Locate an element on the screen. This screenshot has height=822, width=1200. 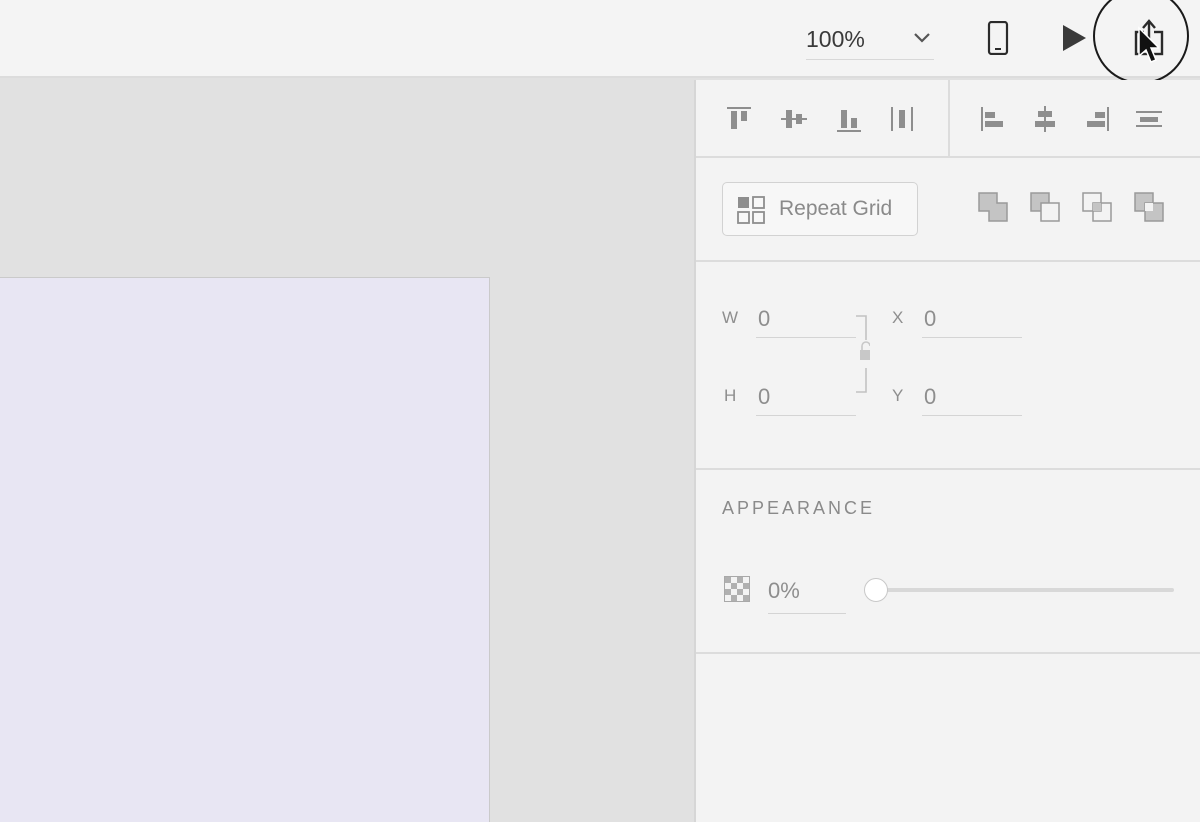
transform-section: W 0 X 0 H 0 Y 0 is located at coordinates (948, 366).